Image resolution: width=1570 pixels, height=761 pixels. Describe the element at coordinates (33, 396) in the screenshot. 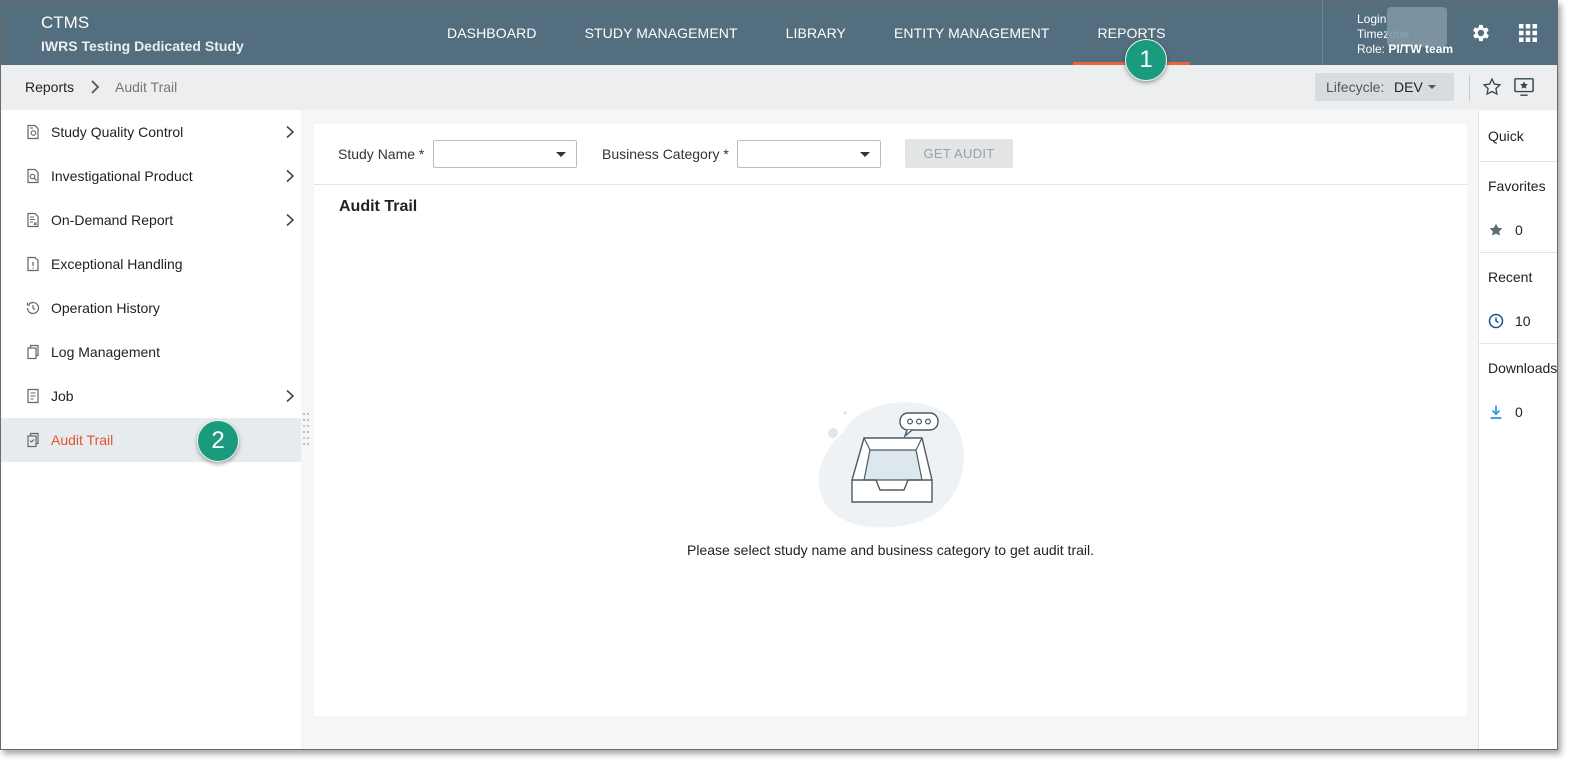

I see `job-doc-icon` at that location.